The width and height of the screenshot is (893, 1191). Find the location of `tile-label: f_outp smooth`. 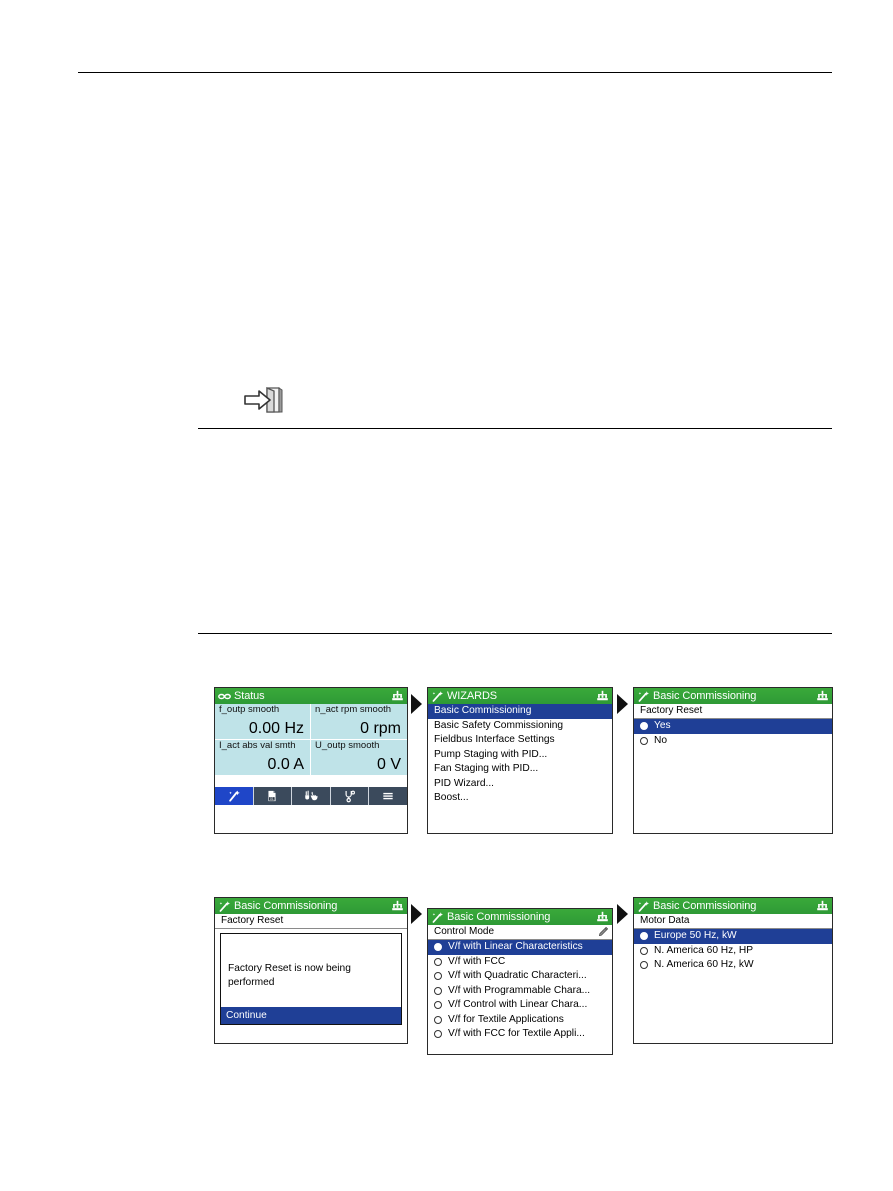

tile-label: f_outp smooth is located at coordinates (249, 709).